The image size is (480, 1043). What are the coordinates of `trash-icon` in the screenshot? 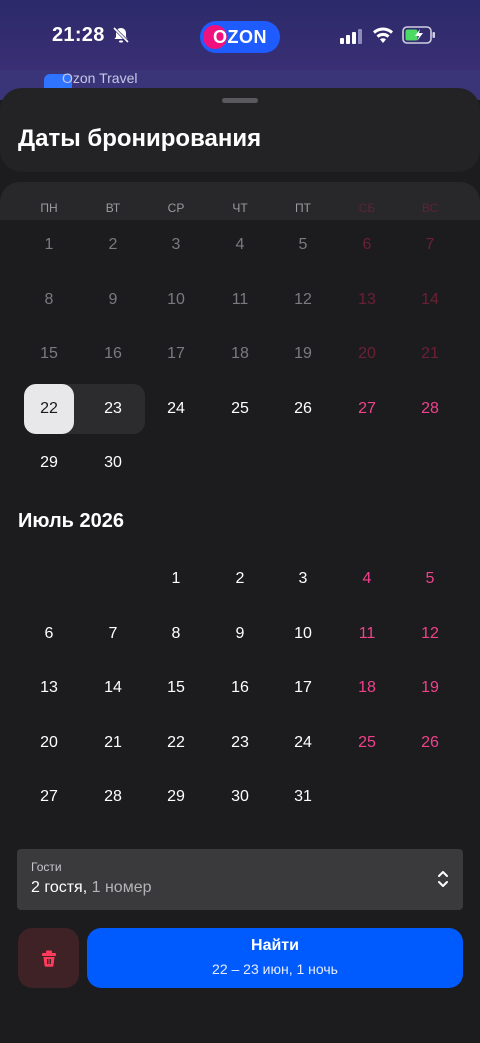 It's located at (48, 958).